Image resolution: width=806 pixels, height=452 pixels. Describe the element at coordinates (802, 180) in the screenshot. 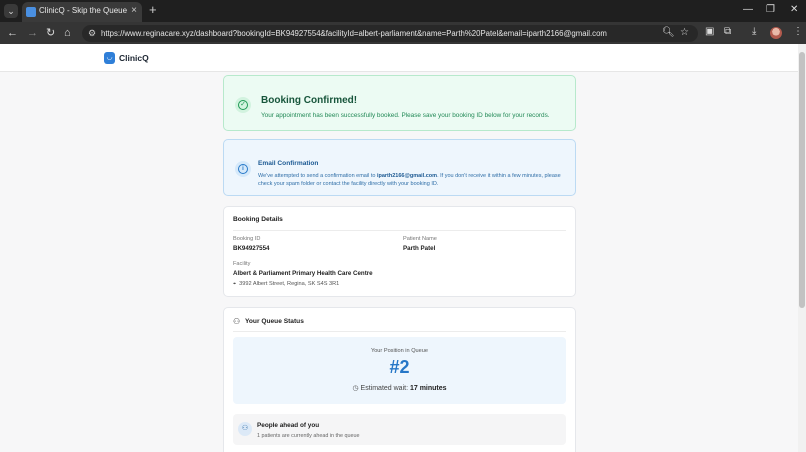

I see `scrollbar-thumb` at that location.